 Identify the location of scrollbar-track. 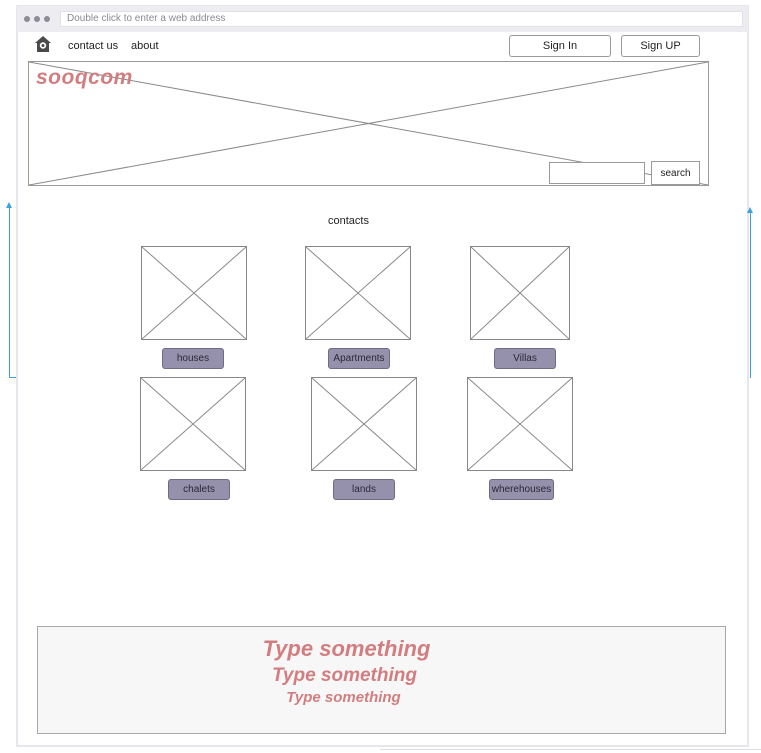
(570, 749).